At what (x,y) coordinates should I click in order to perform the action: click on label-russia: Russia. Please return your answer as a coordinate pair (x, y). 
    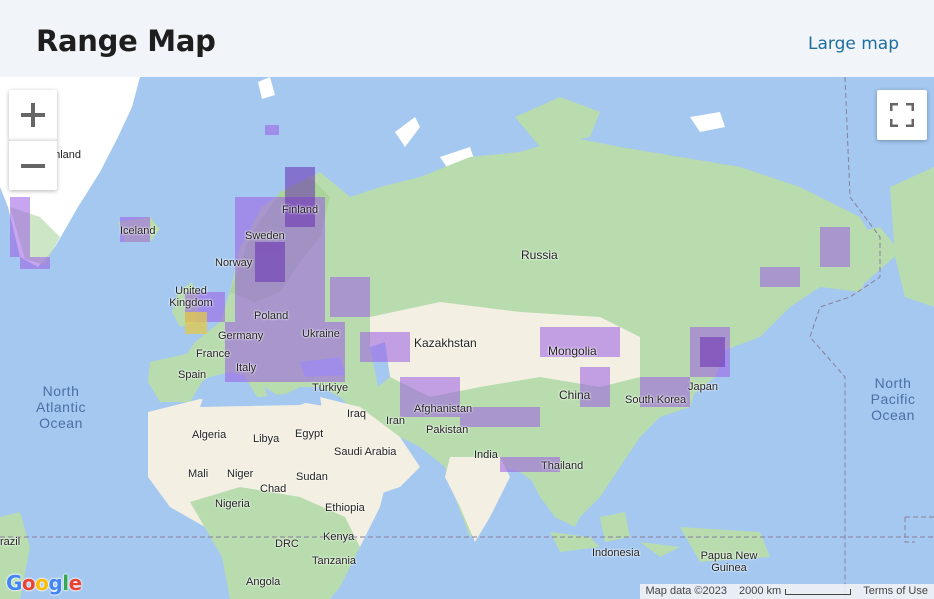
    Looking at the image, I should click on (539, 255).